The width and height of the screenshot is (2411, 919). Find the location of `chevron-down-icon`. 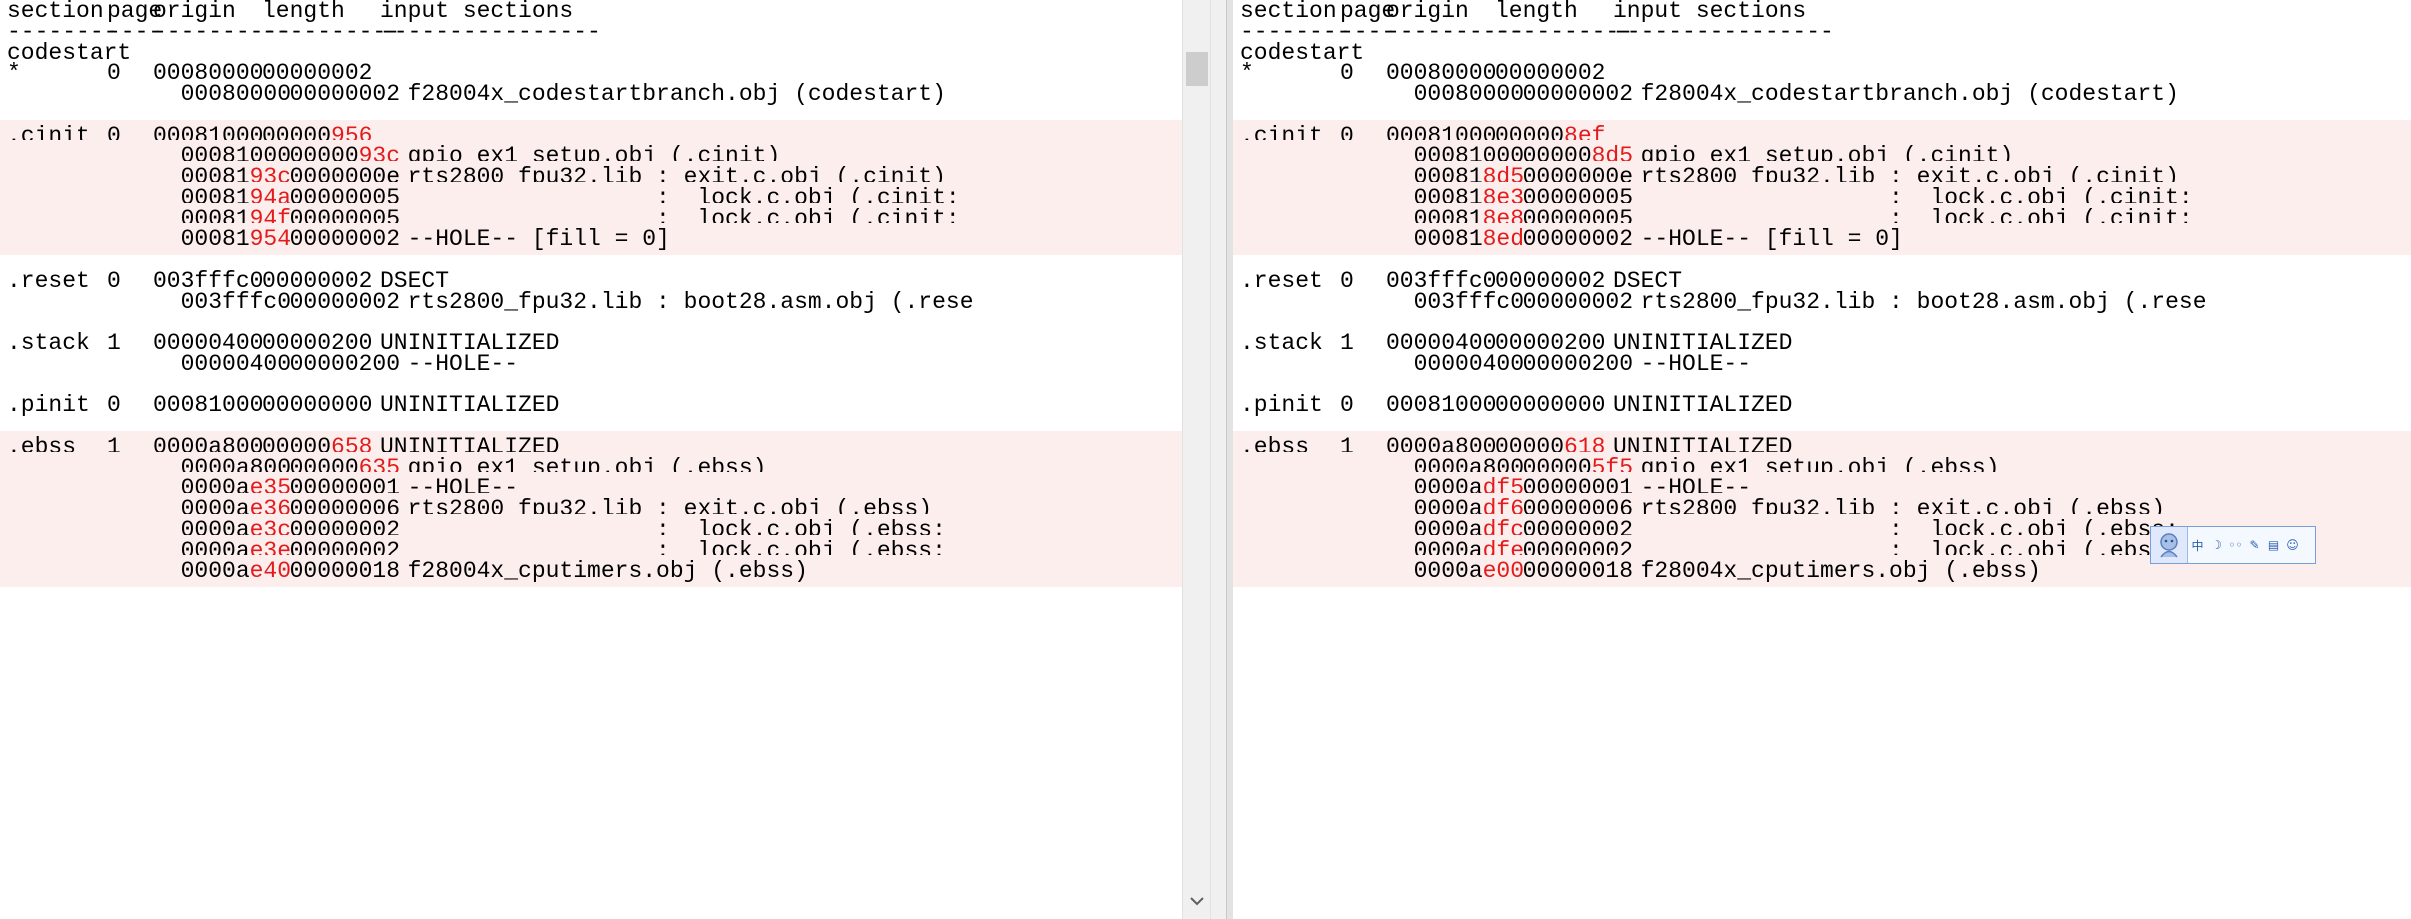

chevron-down-icon is located at coordinates (1197, 903).